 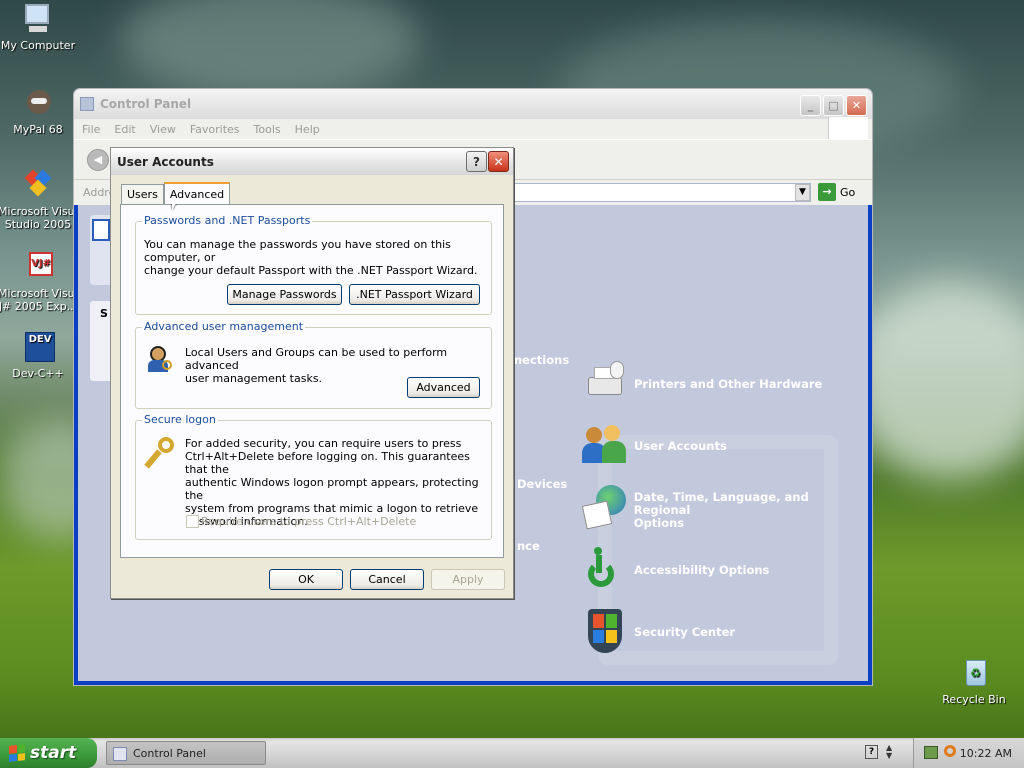 What do you see at coordinates (473, 104) in the screenshot?
I see `control-panel-titlebar: Control Panel` at bounding box center [473, 104].